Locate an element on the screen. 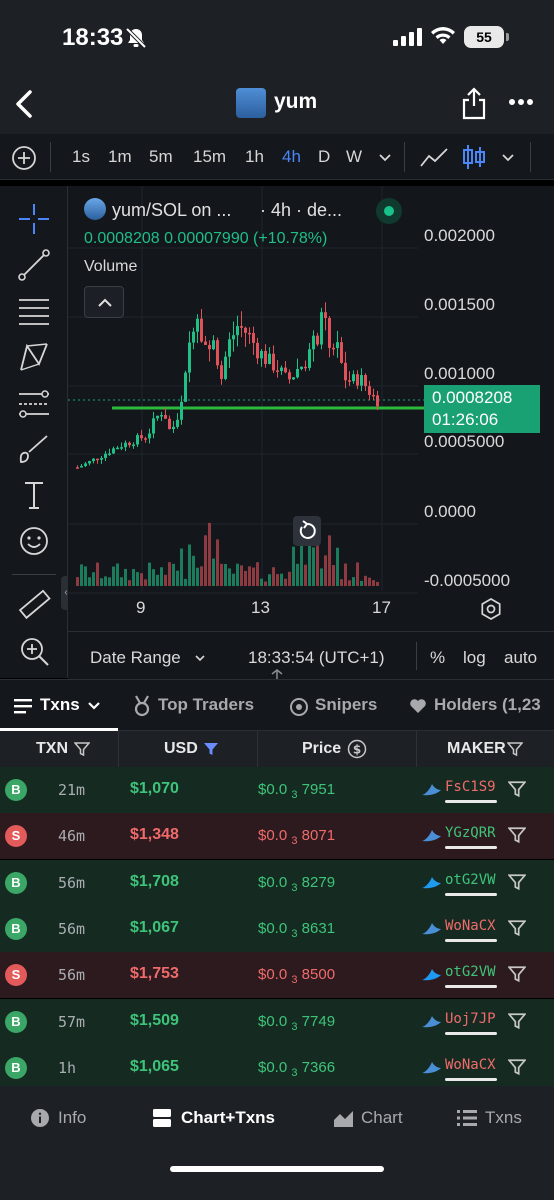 This screenshot has width=554, height=1200. zoom-in-icon is located at coordinates (34, 651).